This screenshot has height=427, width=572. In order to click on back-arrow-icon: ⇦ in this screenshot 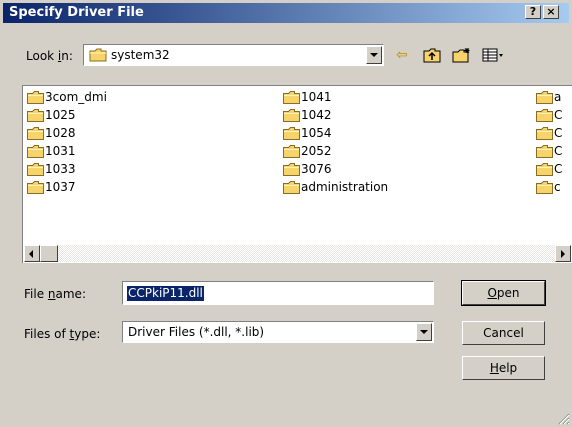, I will do `click(402, 56)`.